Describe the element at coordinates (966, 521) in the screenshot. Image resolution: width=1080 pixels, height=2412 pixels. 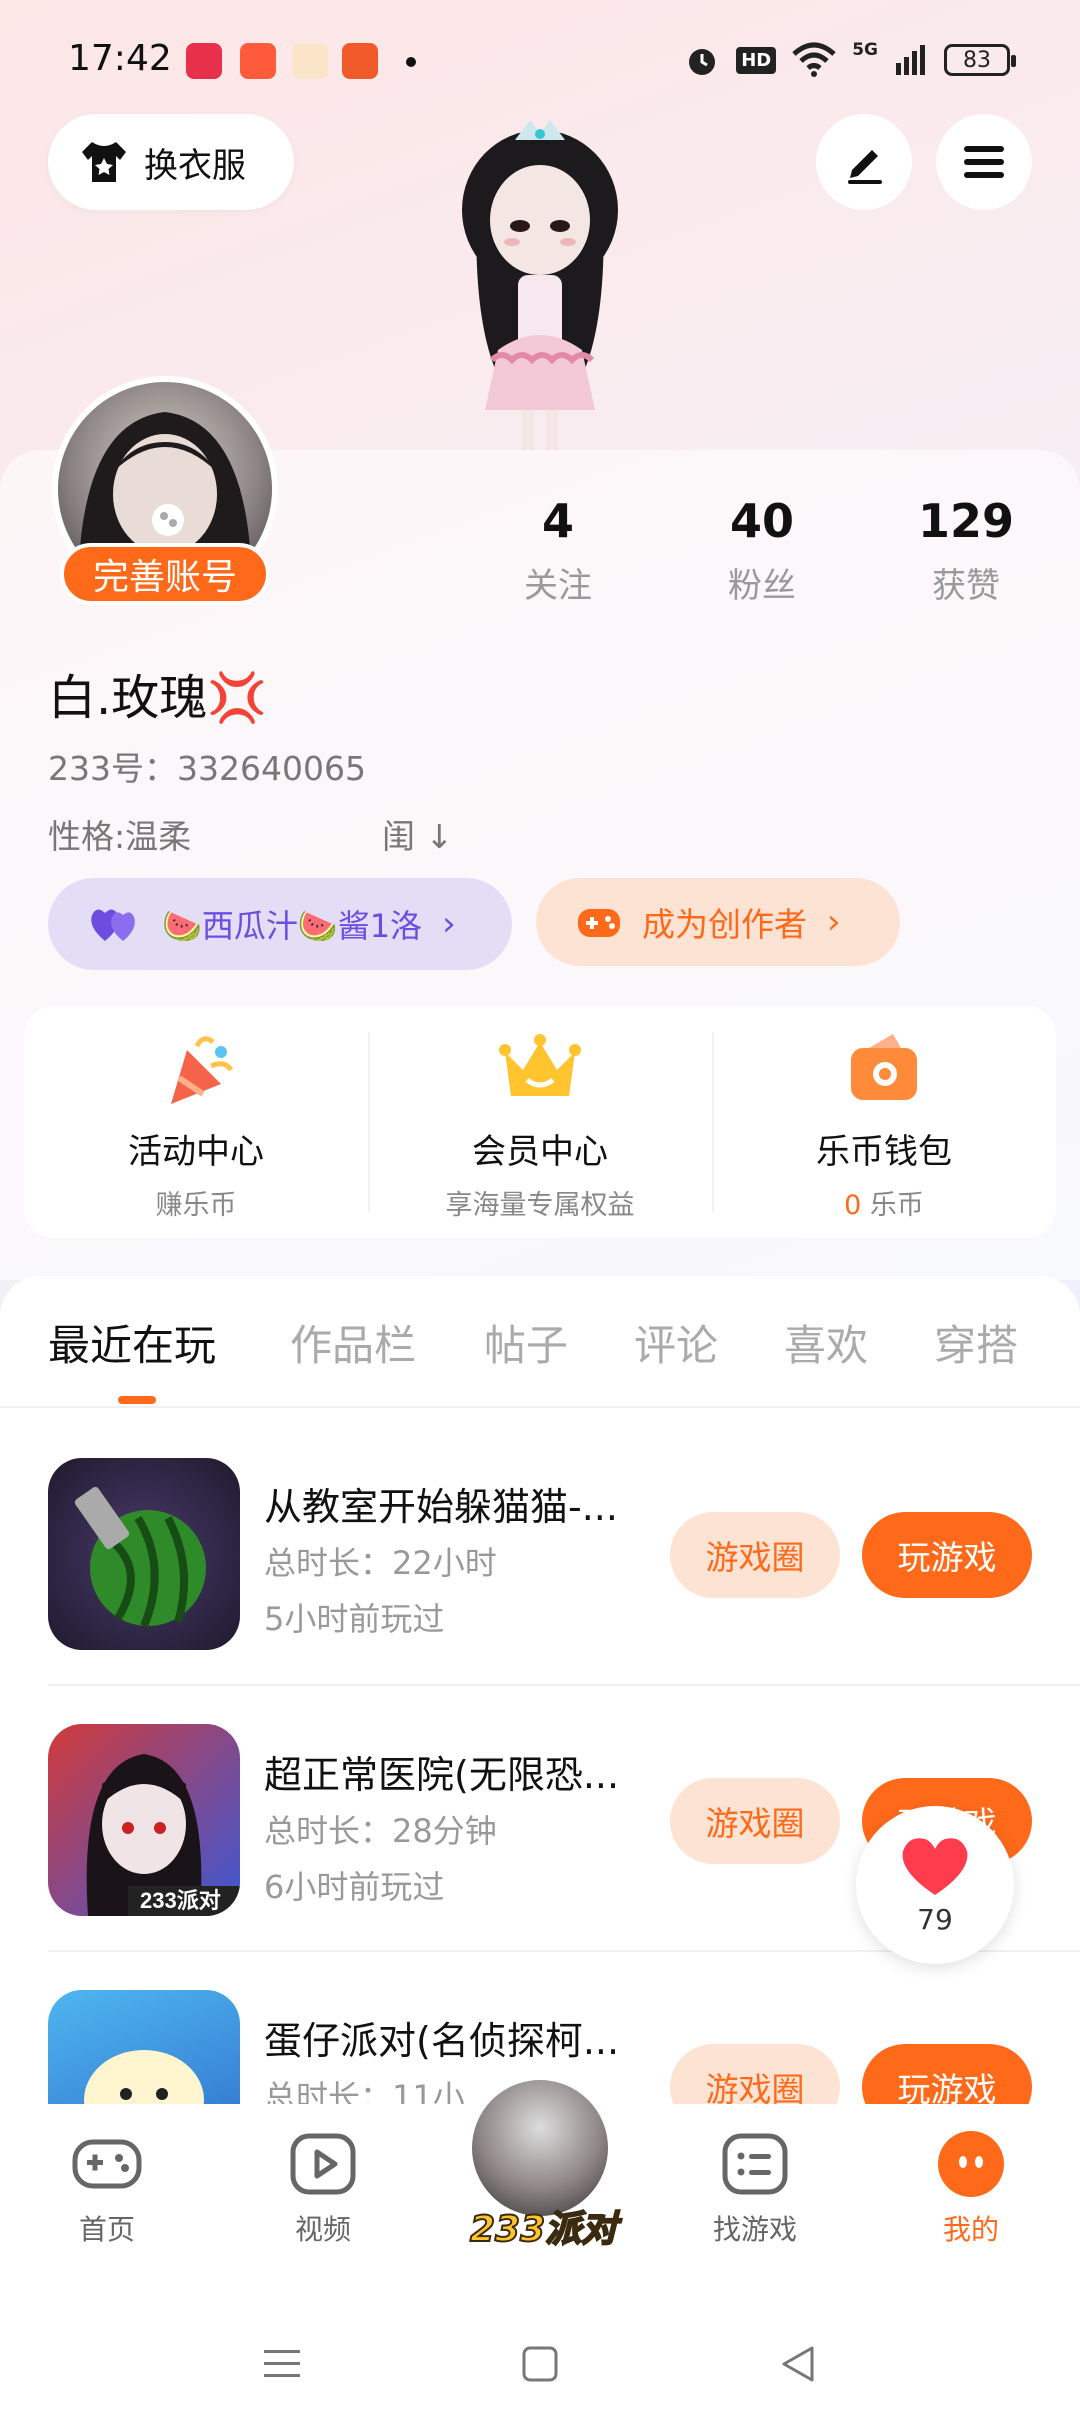
I see `likes-count: 129` at that location.